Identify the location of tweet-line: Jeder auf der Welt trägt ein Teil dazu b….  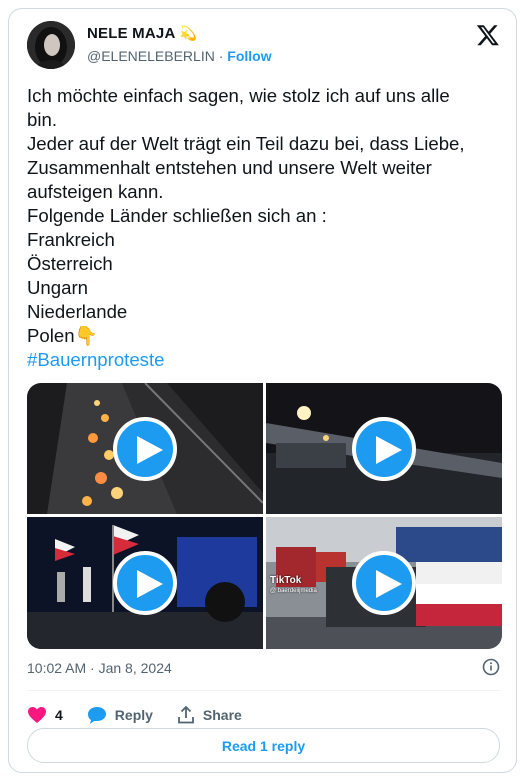
(246, 143).